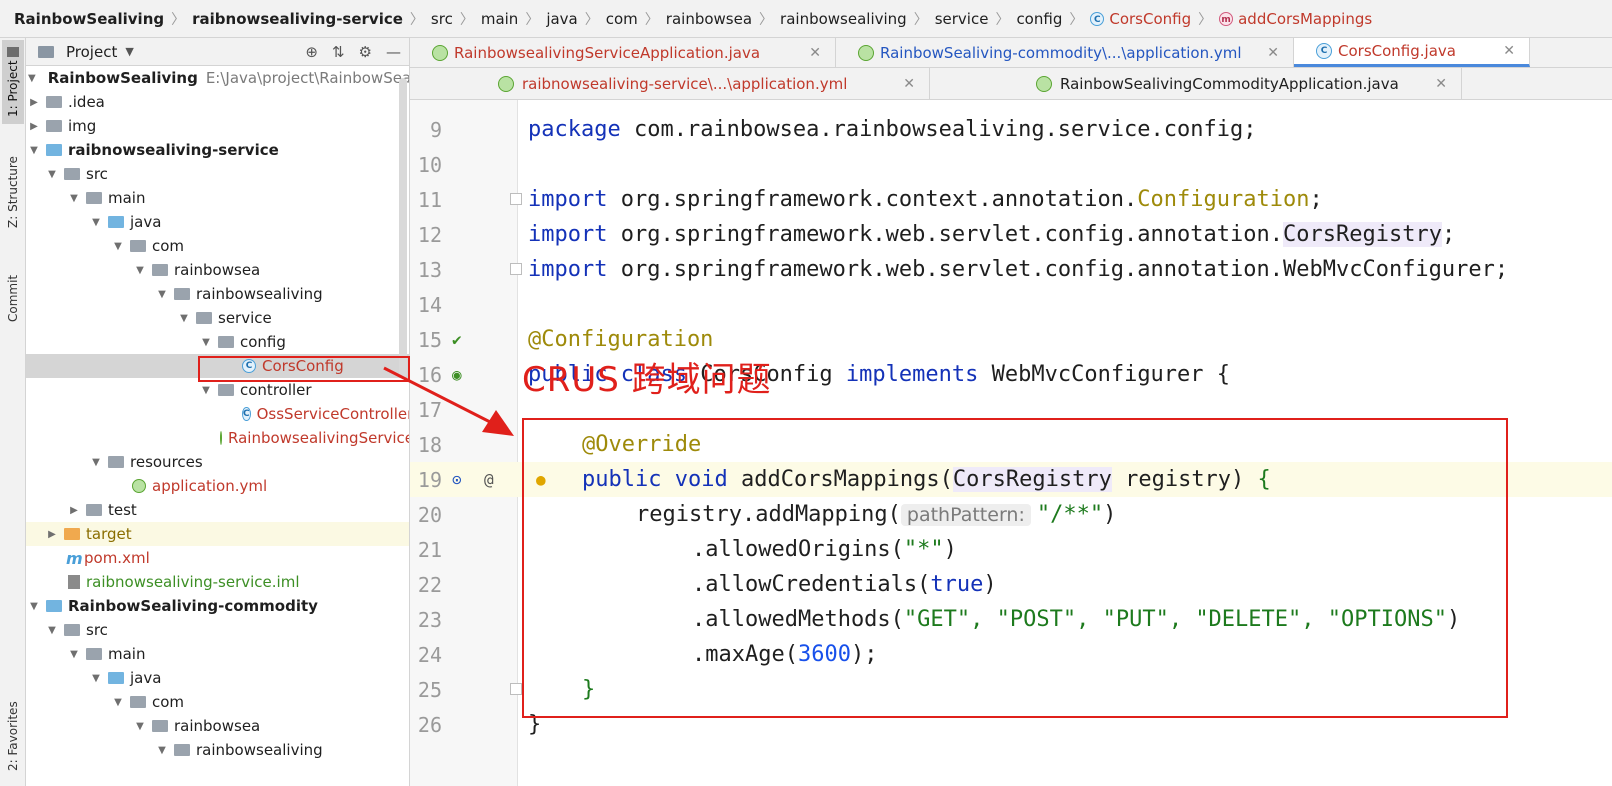 This screenshot has width=1612, height=786. Describe the element at coordinates (13, 736) in the screenshot. I see `tool-tab-favorites: 2: Favorites` at that location.